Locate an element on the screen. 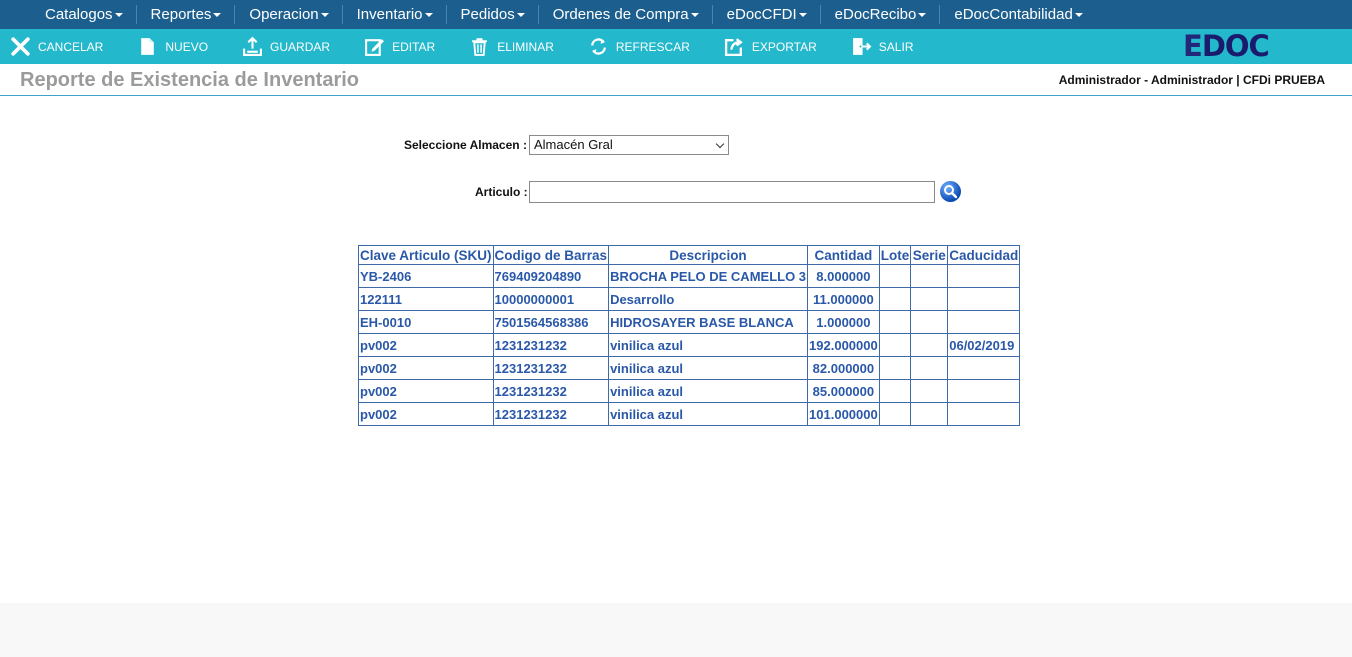 The height and width of the screenshot is (657, 1352). cell-description: HIDROSAYER BASE BLANCA is located at coordinates (708, 322).